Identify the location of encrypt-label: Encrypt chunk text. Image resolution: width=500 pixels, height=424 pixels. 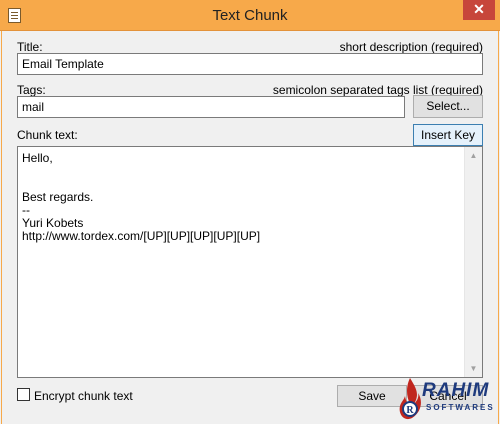
(83, 396).